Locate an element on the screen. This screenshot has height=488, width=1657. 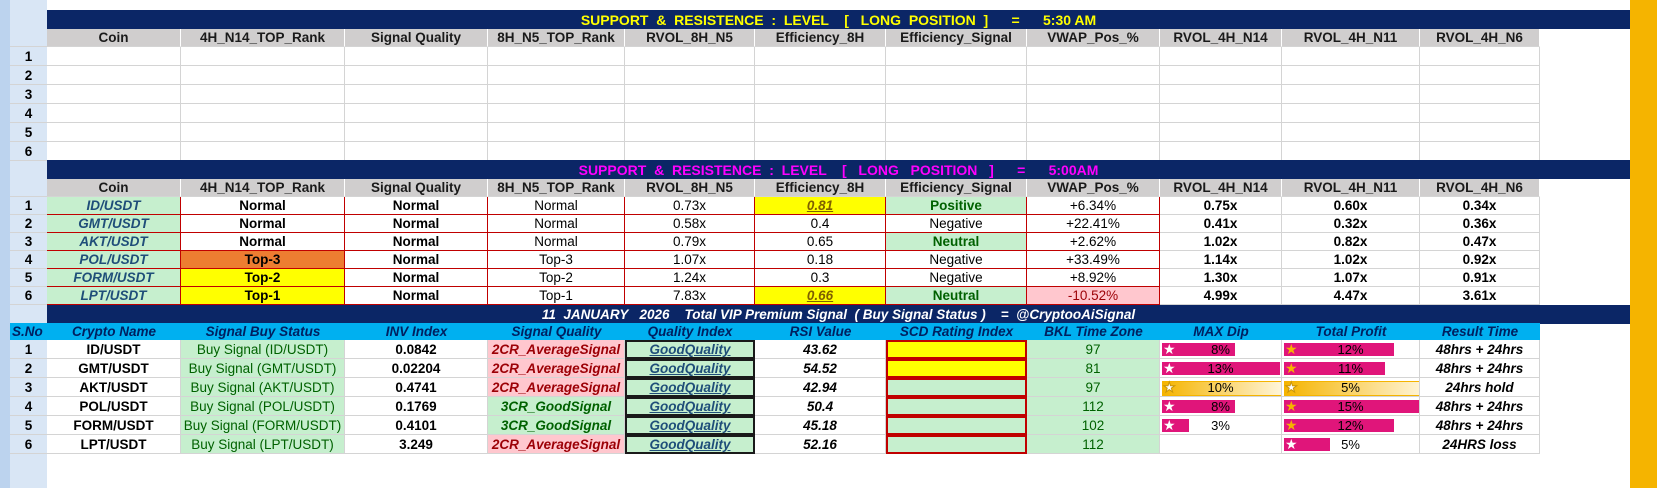
cell-rv8: 1.07x is located at coordinates (690, 260).